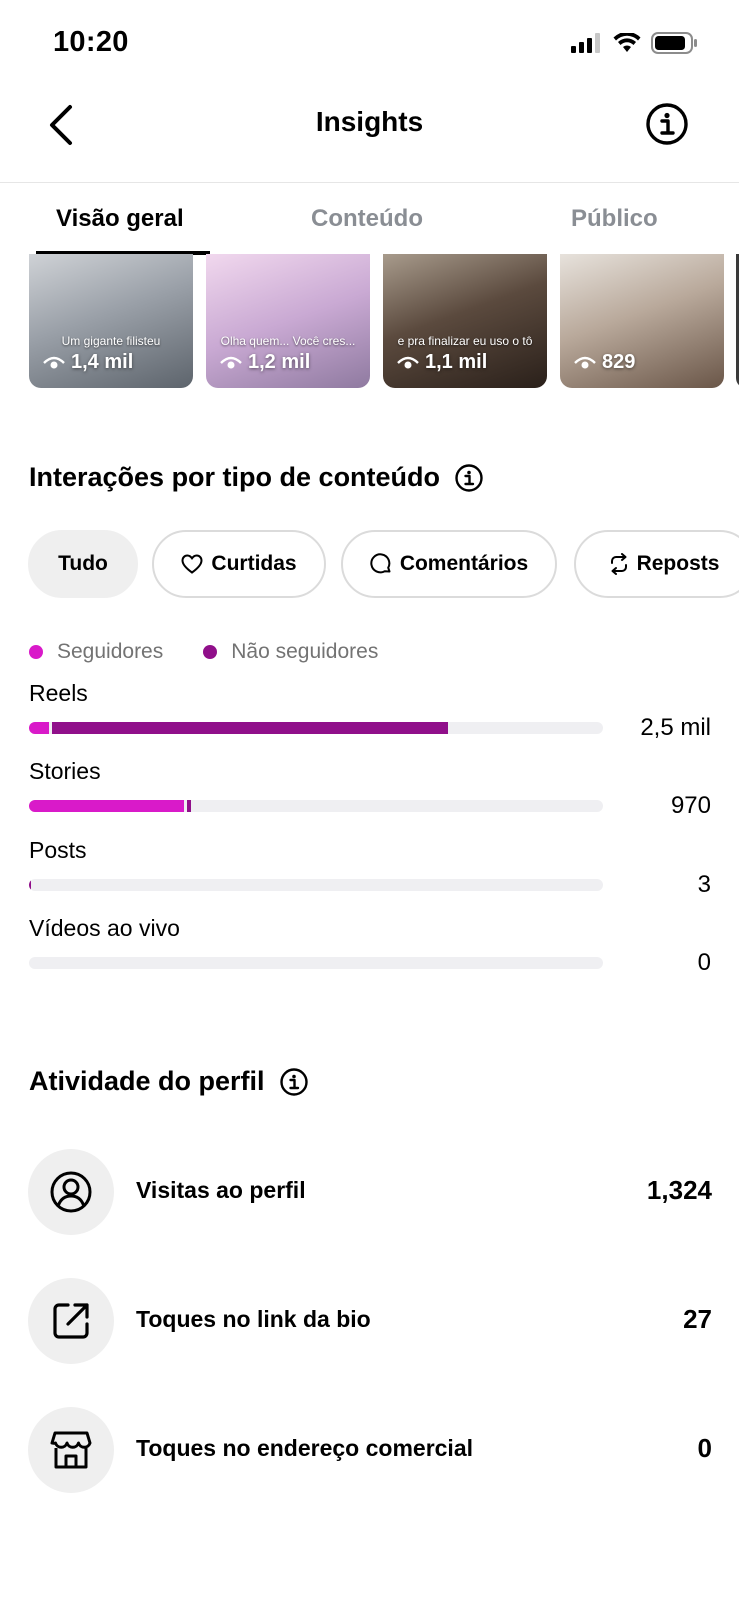 Image resolution: width=739 pixels, height=1600 pixels. What do you see at coordinates (642, 321) in the screenshot?
I see `thumbnail-card: 829` at bounding box center [642, 321].